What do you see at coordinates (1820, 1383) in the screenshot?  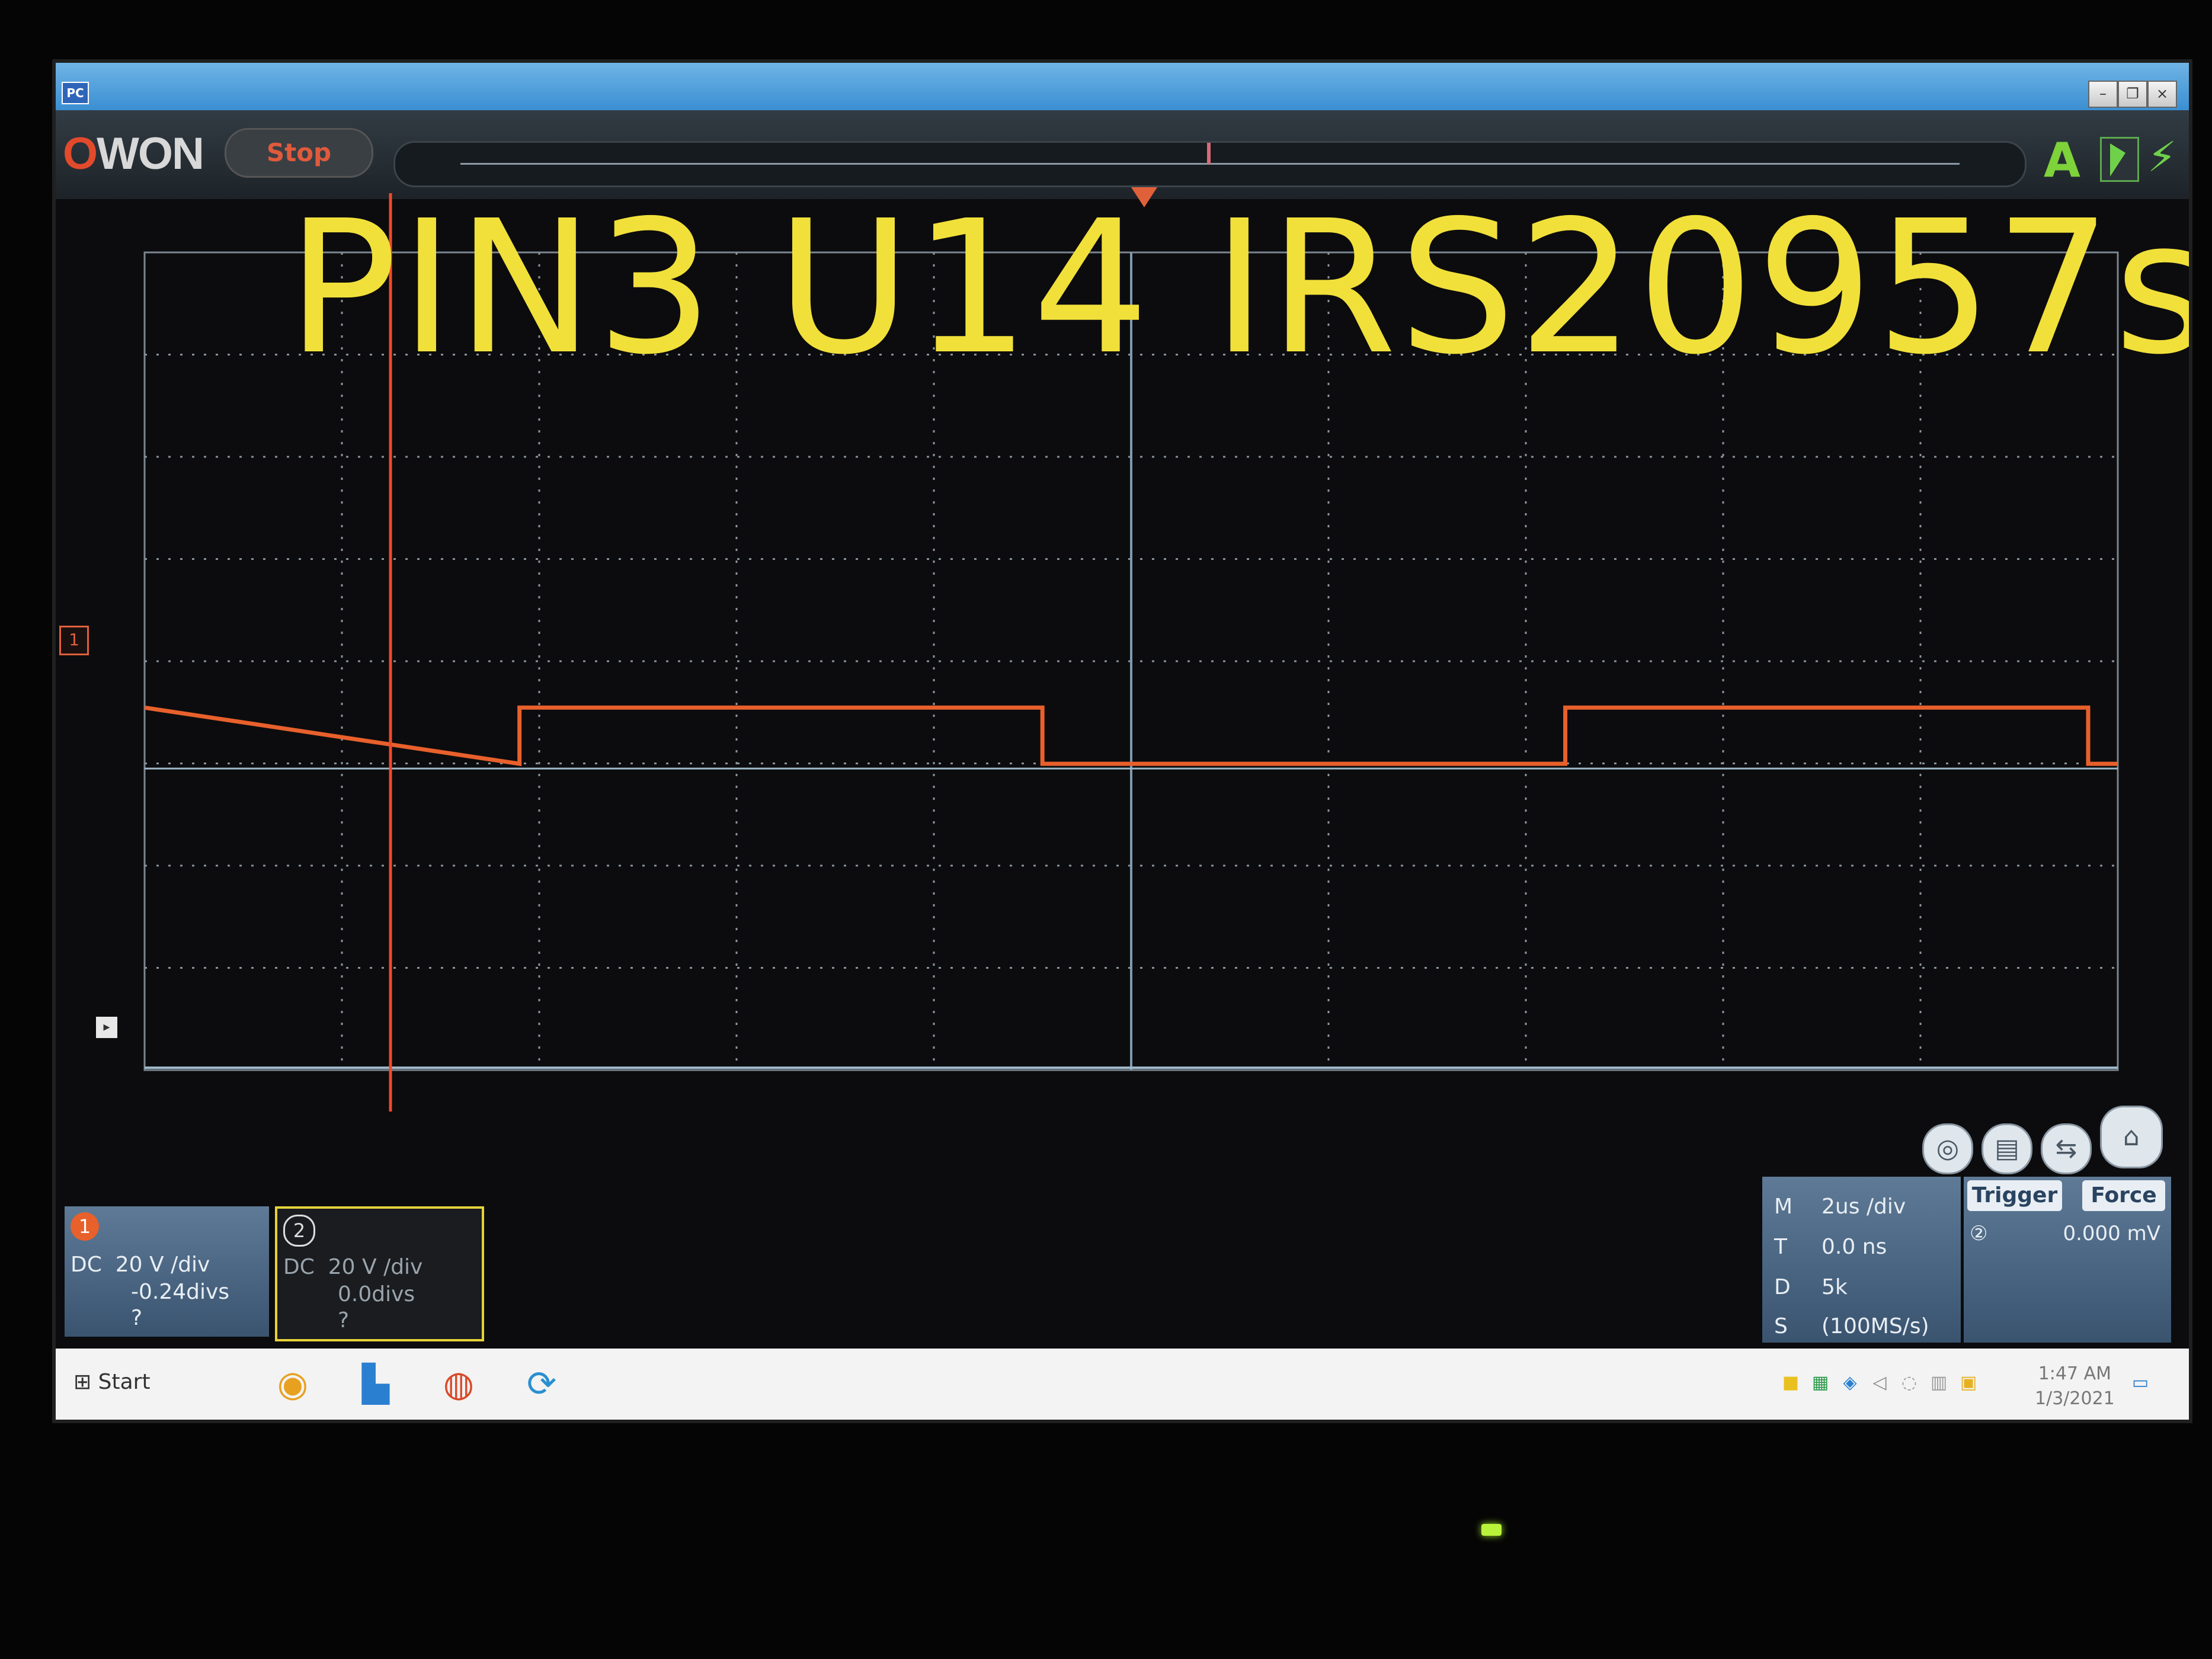 I see `tray-icon-2: ▦` at bounding box center [1820, 1383].